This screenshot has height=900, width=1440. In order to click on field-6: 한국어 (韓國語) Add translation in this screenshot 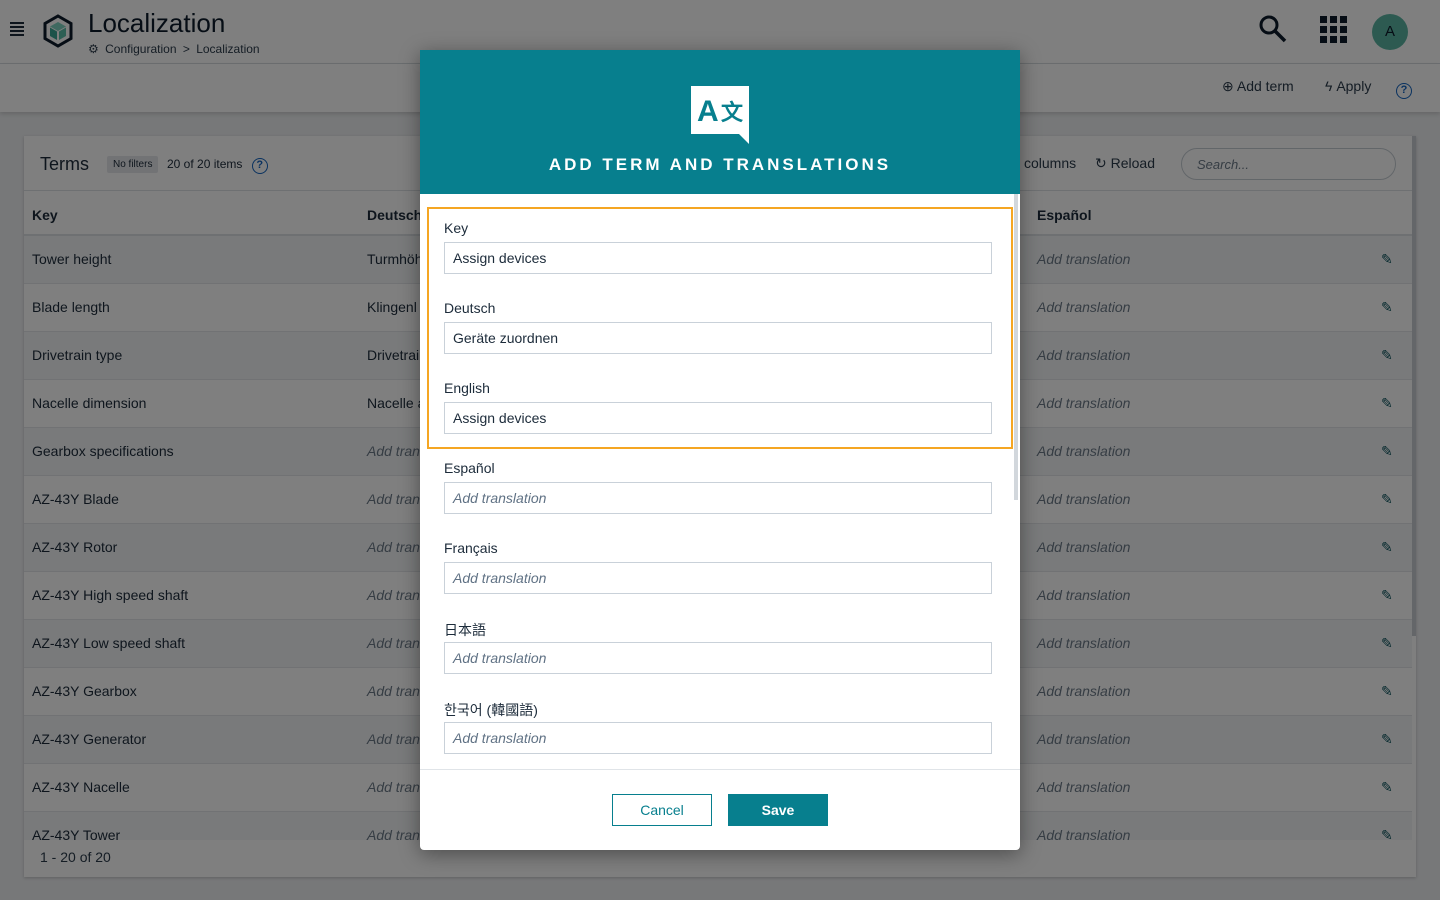, I will do `click(718, 727)`.